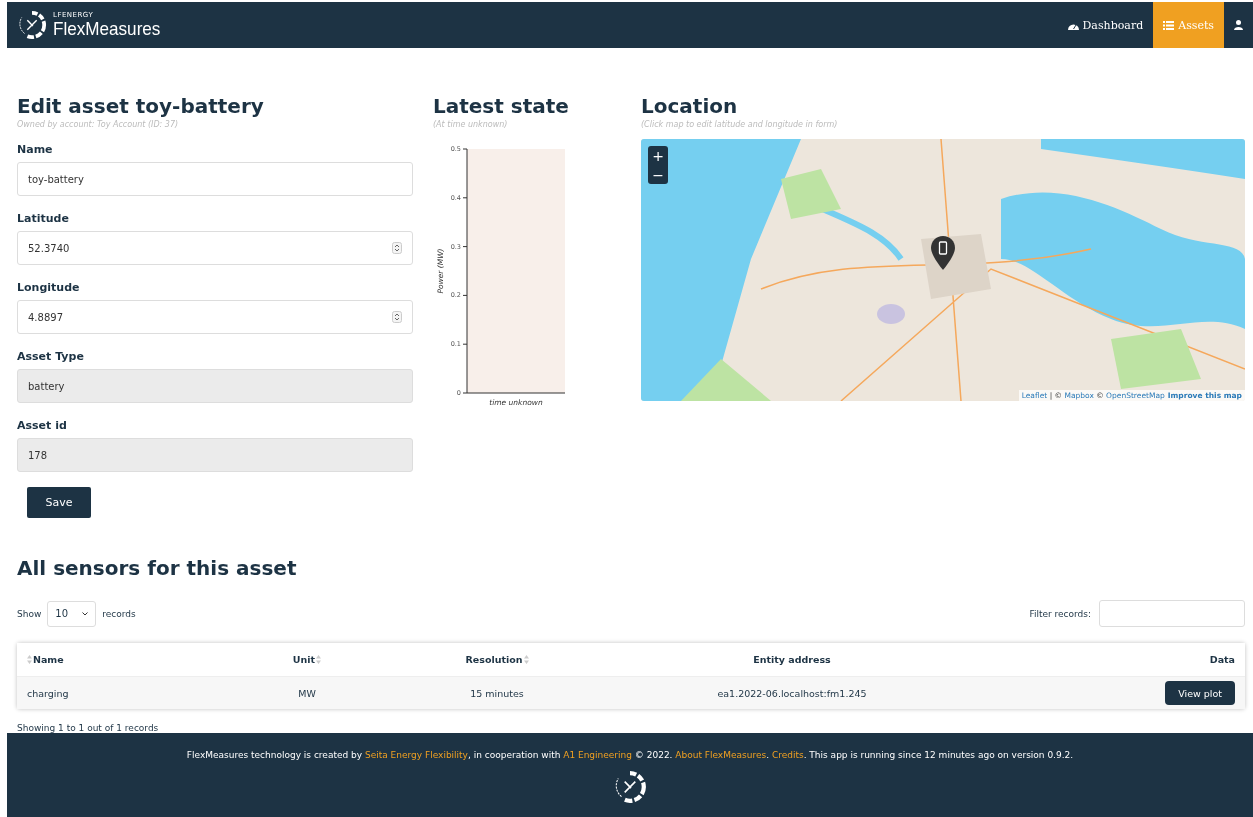 The width and height of the screenshot is (1253, 817). What do you see at coordinates (49, 287) in the screenshot?
I see `field-label: Longitude` at bounding box center [49, 287].